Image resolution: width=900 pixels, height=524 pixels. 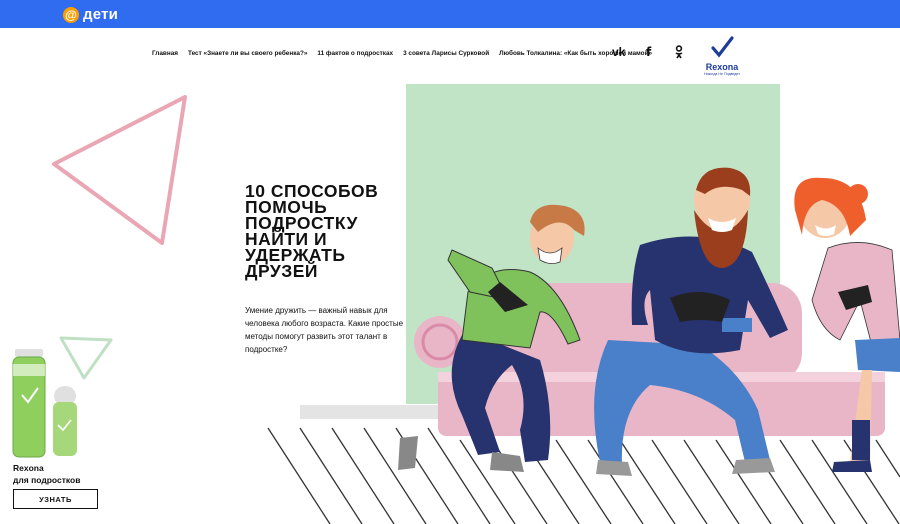 What do you see at coordinates (55, 499) in the screenshot?
I see `learn-more-button: УЗНАТЬ` at bounding box center [55, 499].